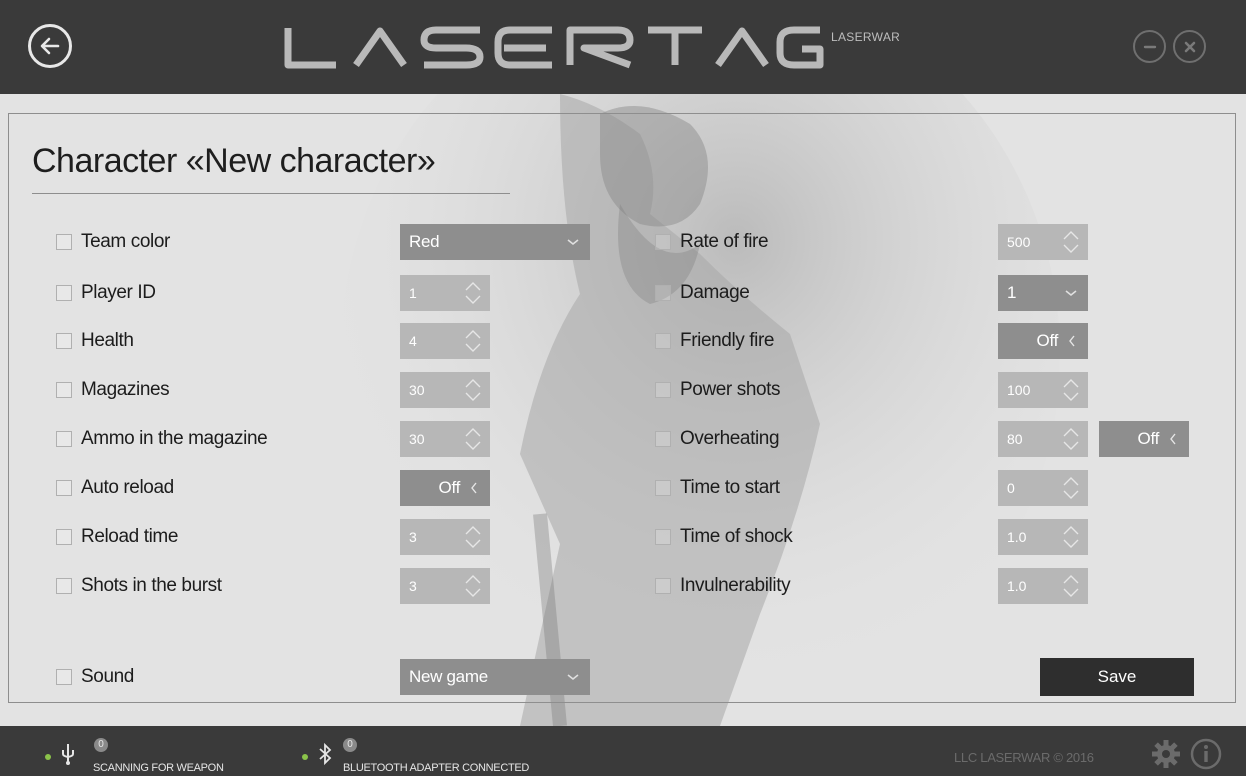 The width and height of the screenshot is (1246, 776). I want to click on label-team-color: Team color, so click(125, 241).